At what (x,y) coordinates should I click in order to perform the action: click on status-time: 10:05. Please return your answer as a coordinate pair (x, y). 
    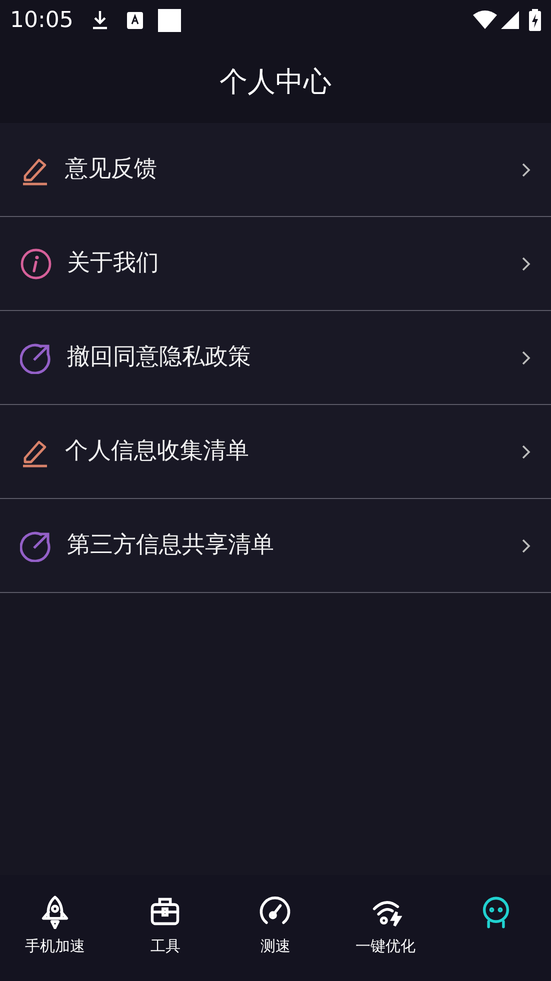
    Looking at the image, I should click on (42, 20).